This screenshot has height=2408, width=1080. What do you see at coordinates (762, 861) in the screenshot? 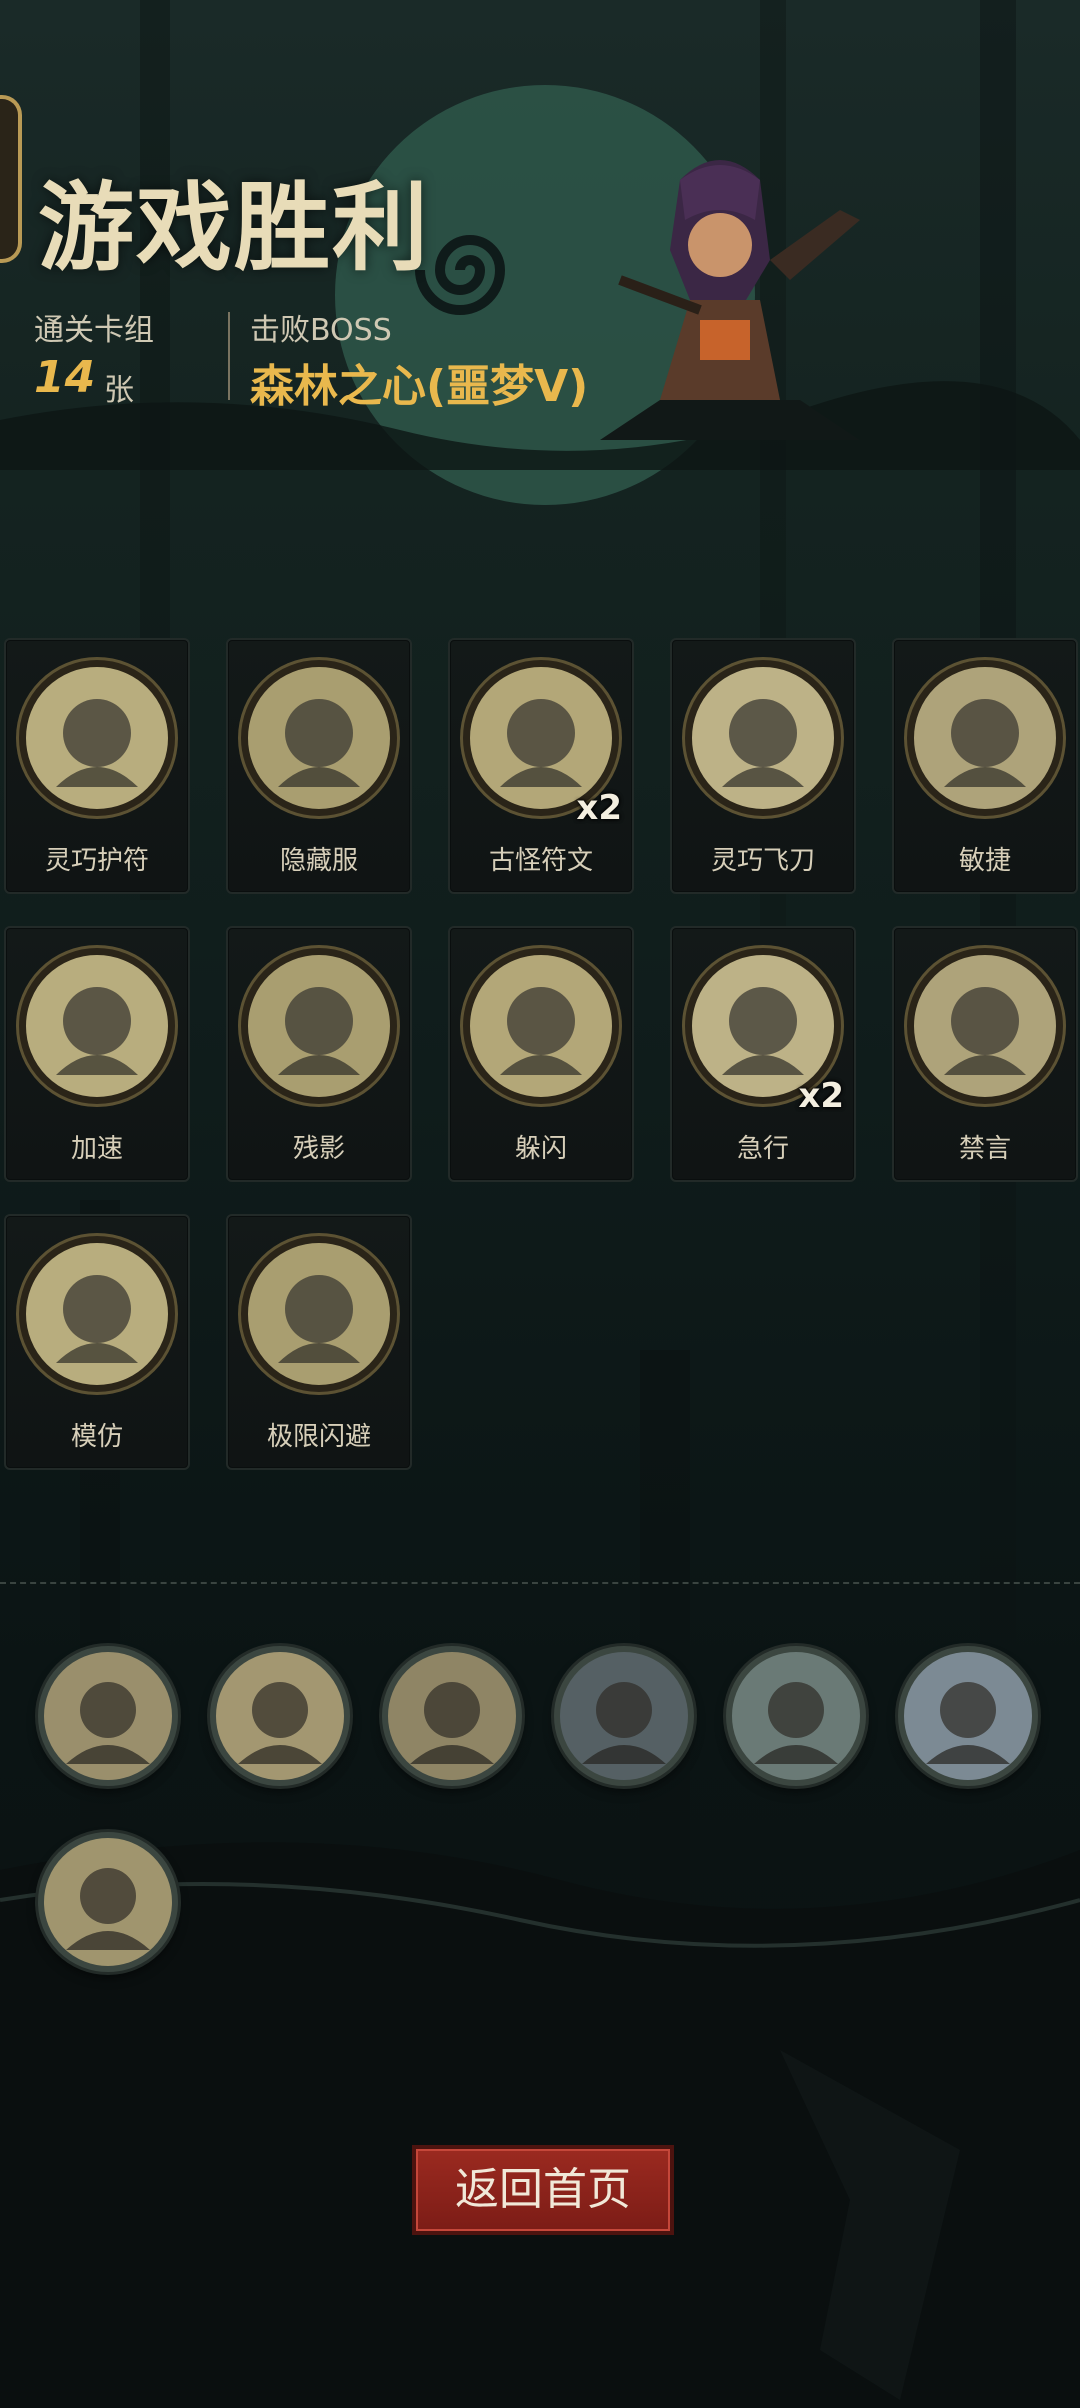
I see `card-name: 灵巧飞刀` at bounding box center [762, 861].